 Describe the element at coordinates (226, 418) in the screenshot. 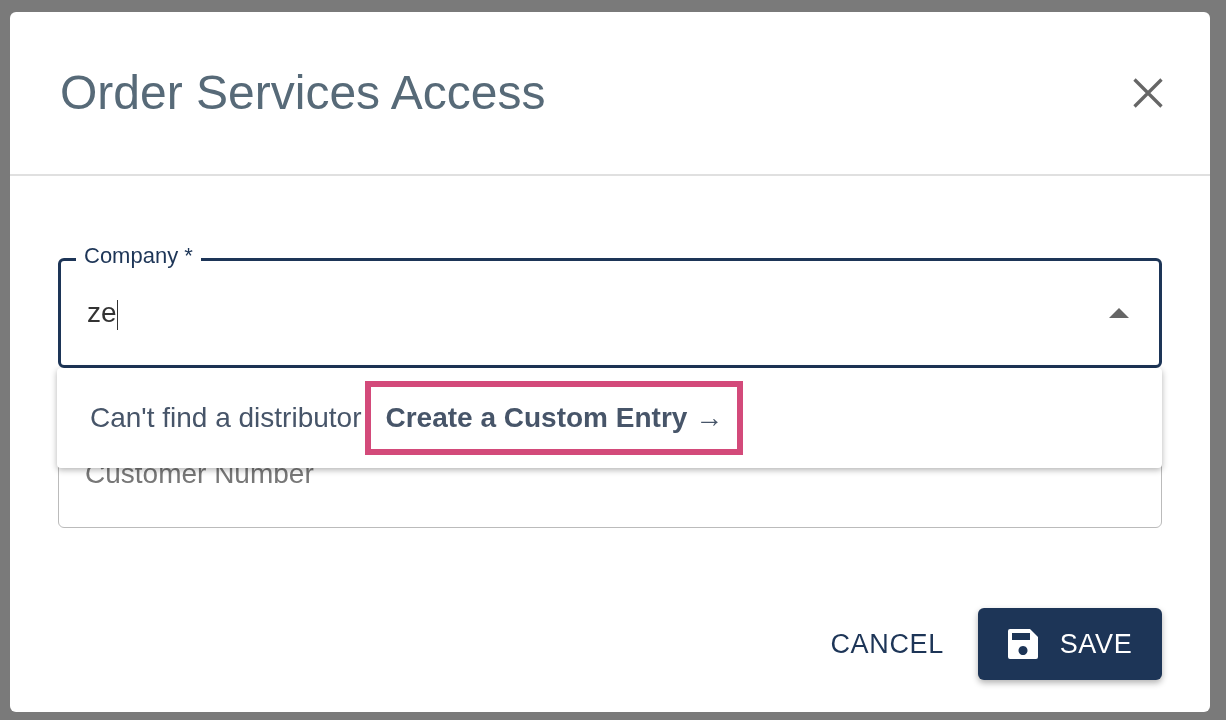

I see `dropdown-prompt: Can't find a distributor` at that location.